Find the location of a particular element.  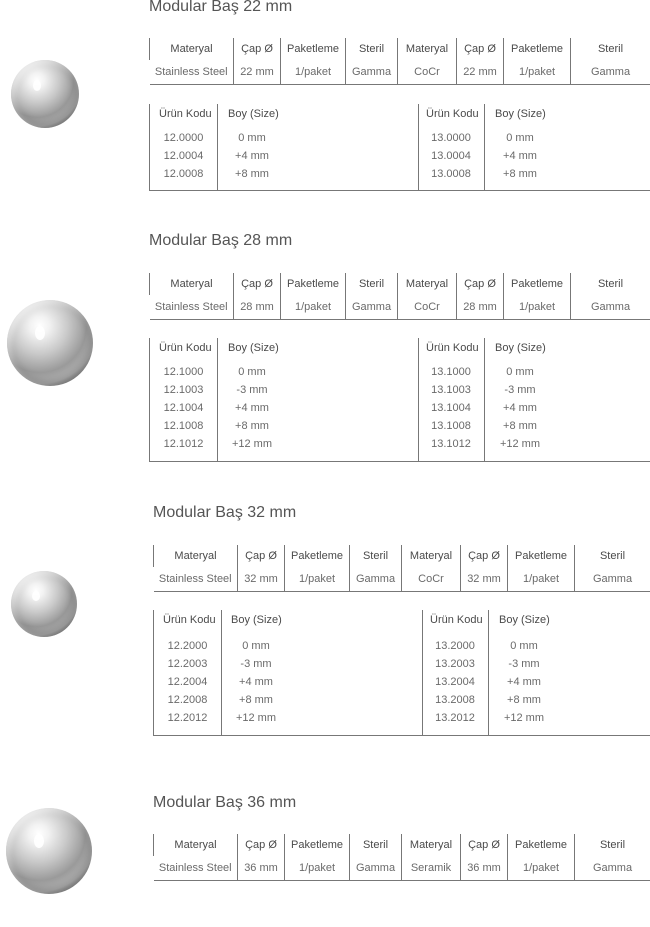

product-code: 12.0008 is located at coordinates (183, 174).